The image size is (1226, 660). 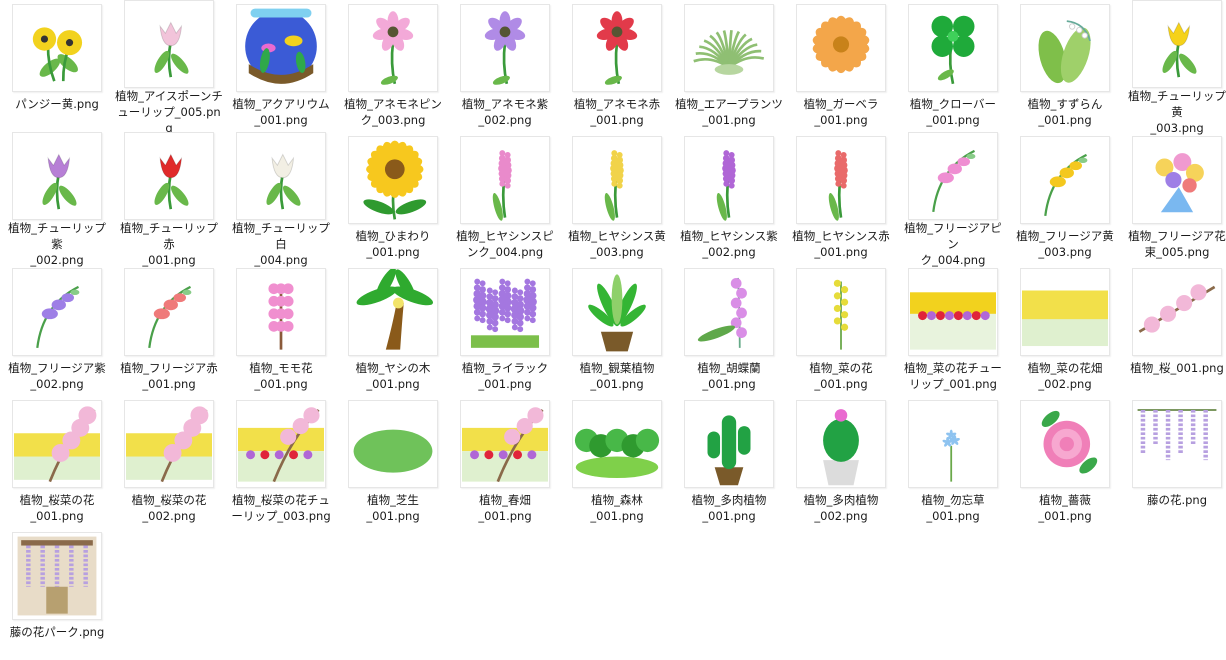 What do you see at coordinates (729, 112) in the screenshot?
I see `file-name: 植物_エアープランツ _001.png` at bounding box center [729, 112].